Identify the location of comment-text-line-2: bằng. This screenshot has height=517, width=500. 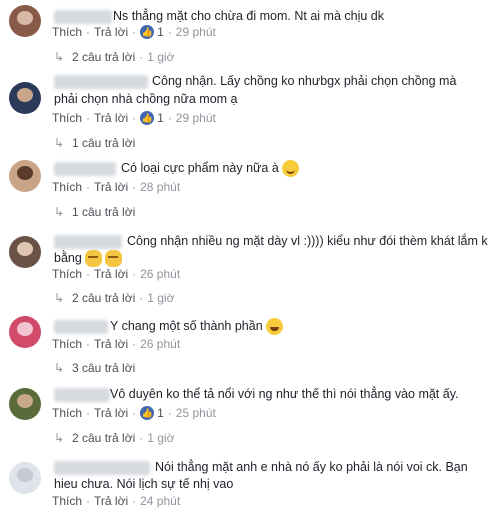
(88, 258).